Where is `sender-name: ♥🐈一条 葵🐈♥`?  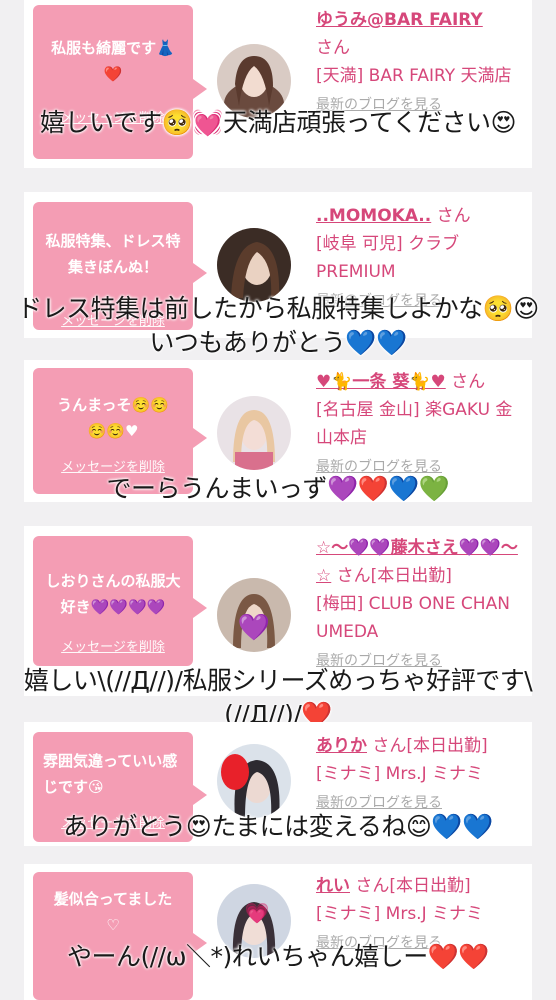
sender-name: ♥🐈一条 葵🐈♥ is located at coordinates (381, 382).